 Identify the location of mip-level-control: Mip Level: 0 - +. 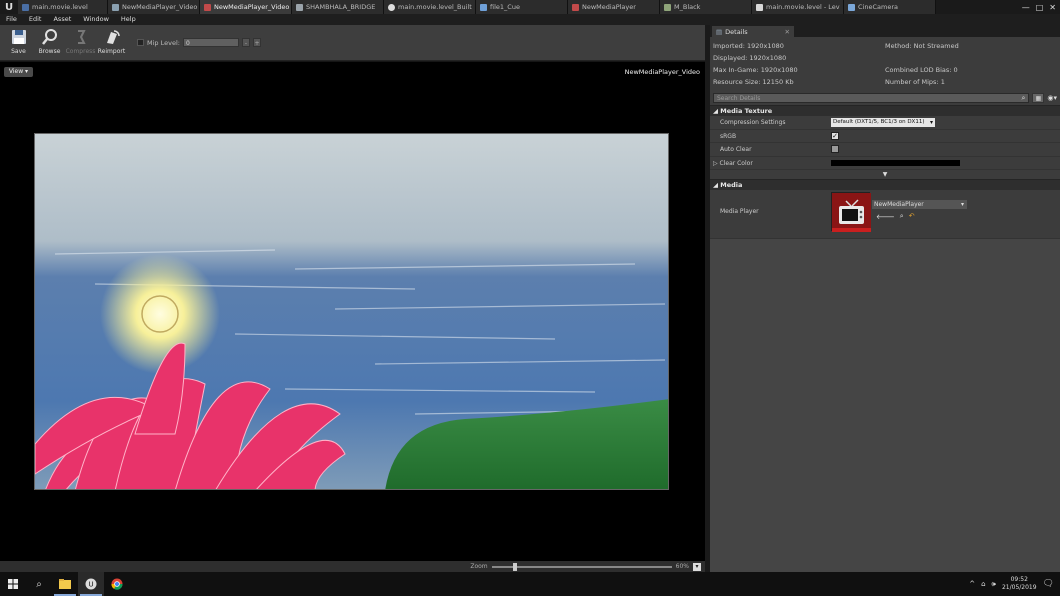
(199, 42).